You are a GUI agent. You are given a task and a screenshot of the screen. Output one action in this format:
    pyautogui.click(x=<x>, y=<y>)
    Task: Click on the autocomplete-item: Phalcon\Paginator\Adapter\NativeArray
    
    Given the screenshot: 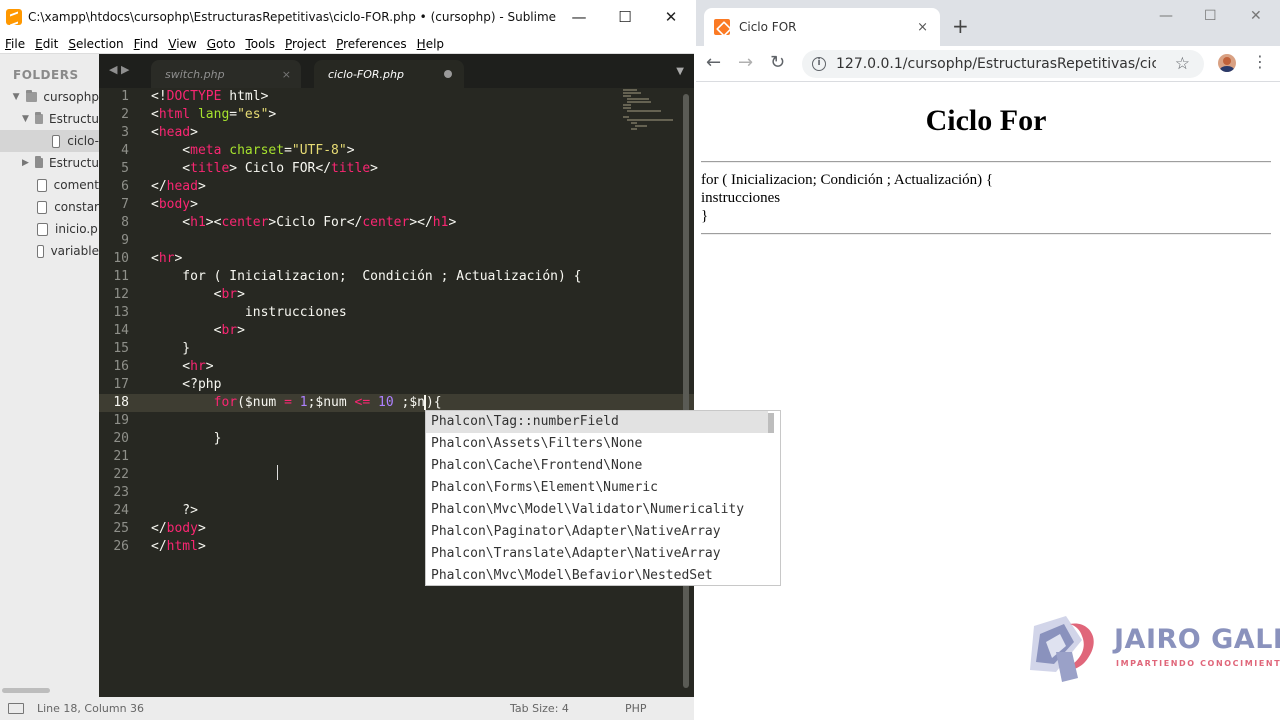 What is the action you would take?
    pyautogui.click(x=597, y=532)
    